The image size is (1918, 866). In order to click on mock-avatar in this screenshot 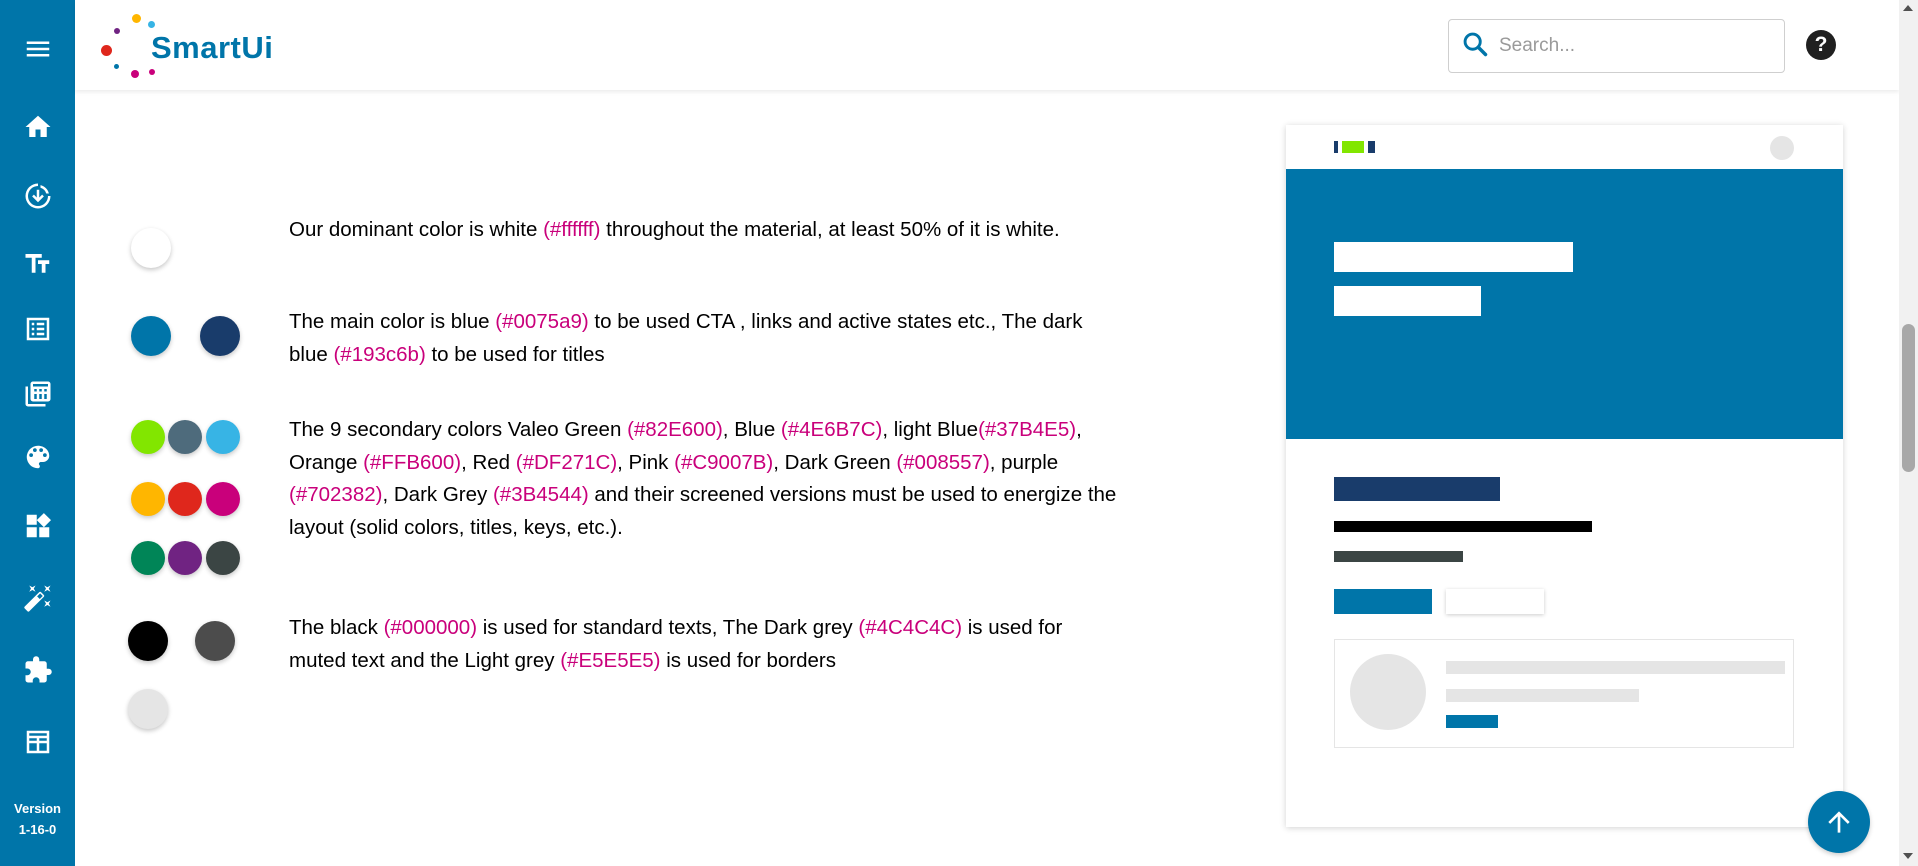, I will do `click(1782, 148)`.